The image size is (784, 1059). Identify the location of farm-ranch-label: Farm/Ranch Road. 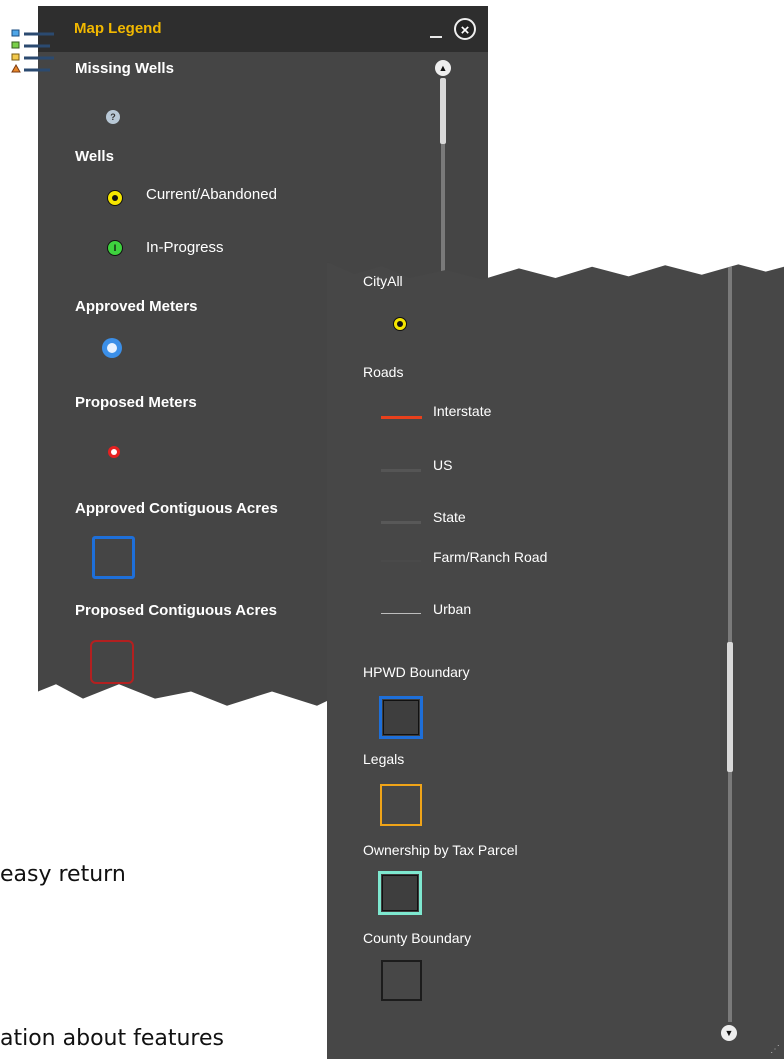
(490, 557).